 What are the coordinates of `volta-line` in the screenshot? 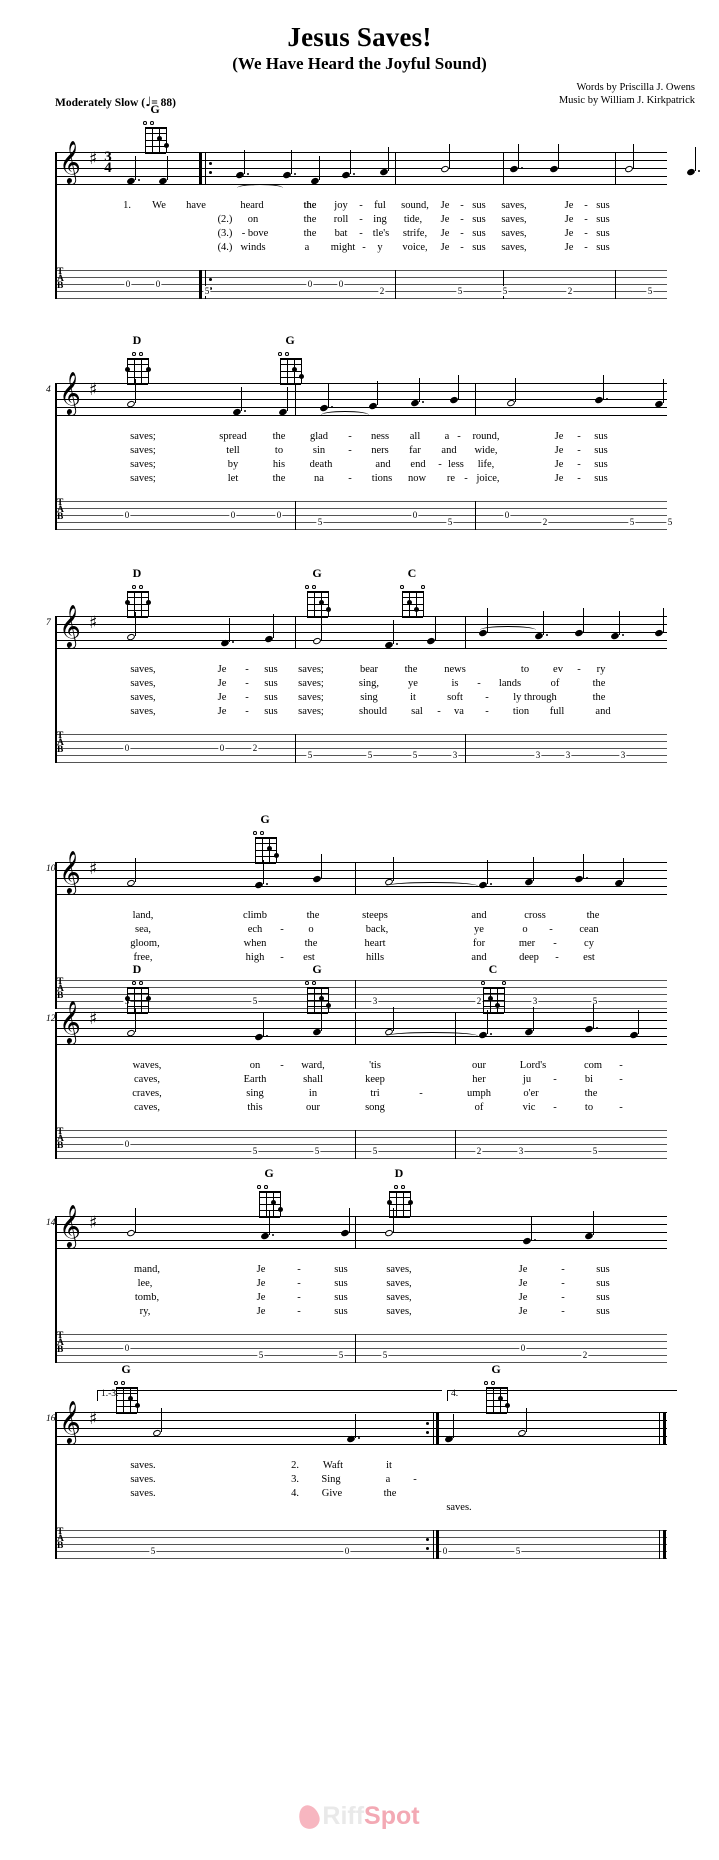 It's located at (269, 1390).